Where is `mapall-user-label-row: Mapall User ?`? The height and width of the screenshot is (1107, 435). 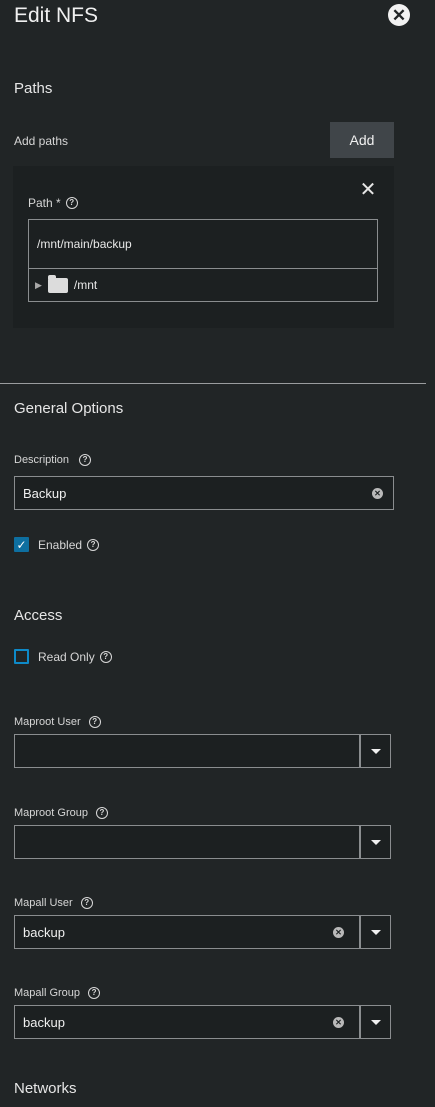
mapall-user-label-row: Mapall User ? is located at coordinates (53, 903).